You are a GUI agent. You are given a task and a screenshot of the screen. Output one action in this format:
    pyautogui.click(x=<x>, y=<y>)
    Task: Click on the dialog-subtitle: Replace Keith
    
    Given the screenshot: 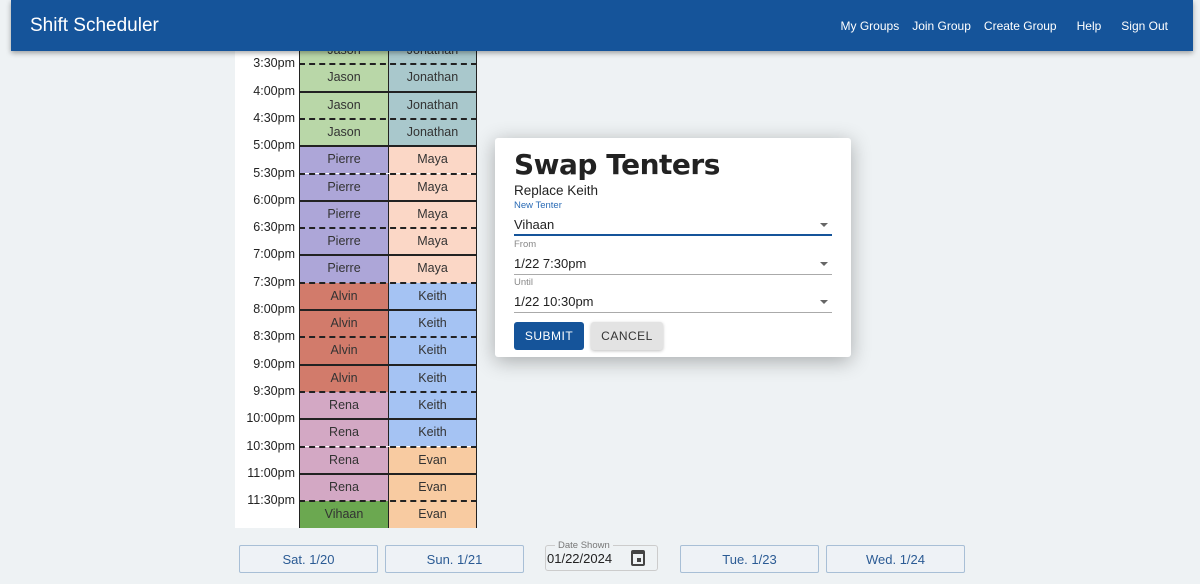 What is the action you would take?
    pyautogui.click(x=556, y=190)
    